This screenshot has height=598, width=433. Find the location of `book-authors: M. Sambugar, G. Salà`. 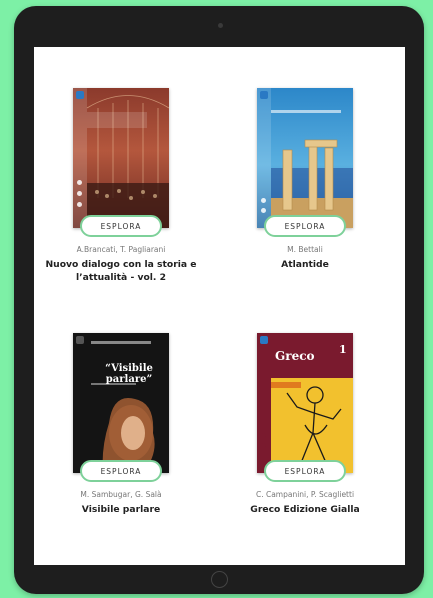

book-authors: M. Sambugar, G. Salà is located at coordinates (121, 494).